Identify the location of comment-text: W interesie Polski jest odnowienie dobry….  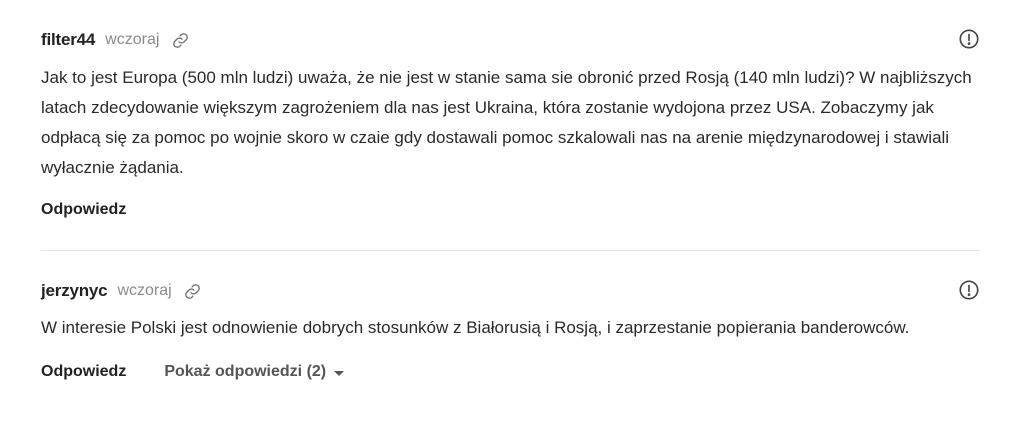
(475, 327).